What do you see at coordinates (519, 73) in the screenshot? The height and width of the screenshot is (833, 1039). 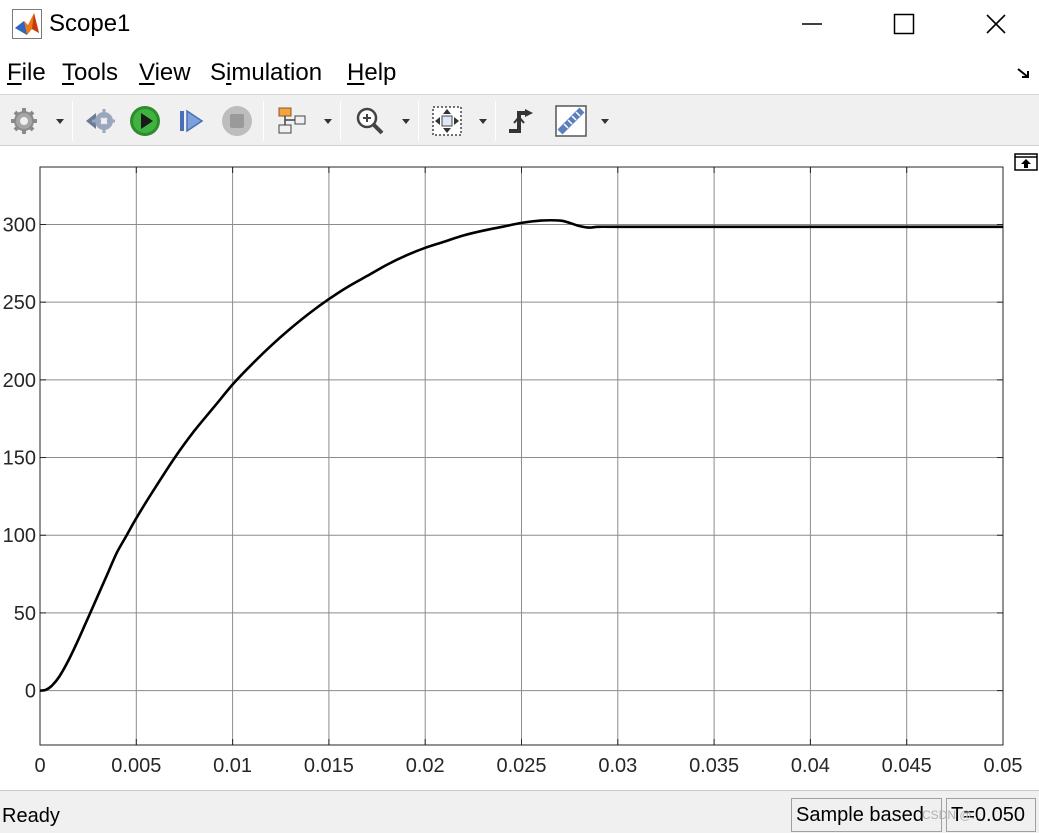 I see `menu-bar: File Tools View Simulation Help` at bounding box center [519, 73].